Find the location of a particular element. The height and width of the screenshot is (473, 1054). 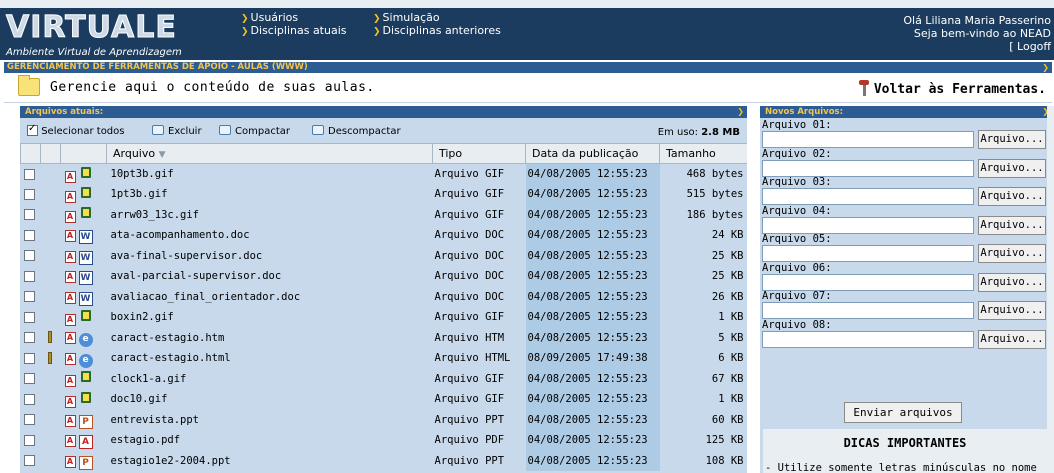

file-name-link: ata-acompanhamento.doc is located at coordinates (270, 235).